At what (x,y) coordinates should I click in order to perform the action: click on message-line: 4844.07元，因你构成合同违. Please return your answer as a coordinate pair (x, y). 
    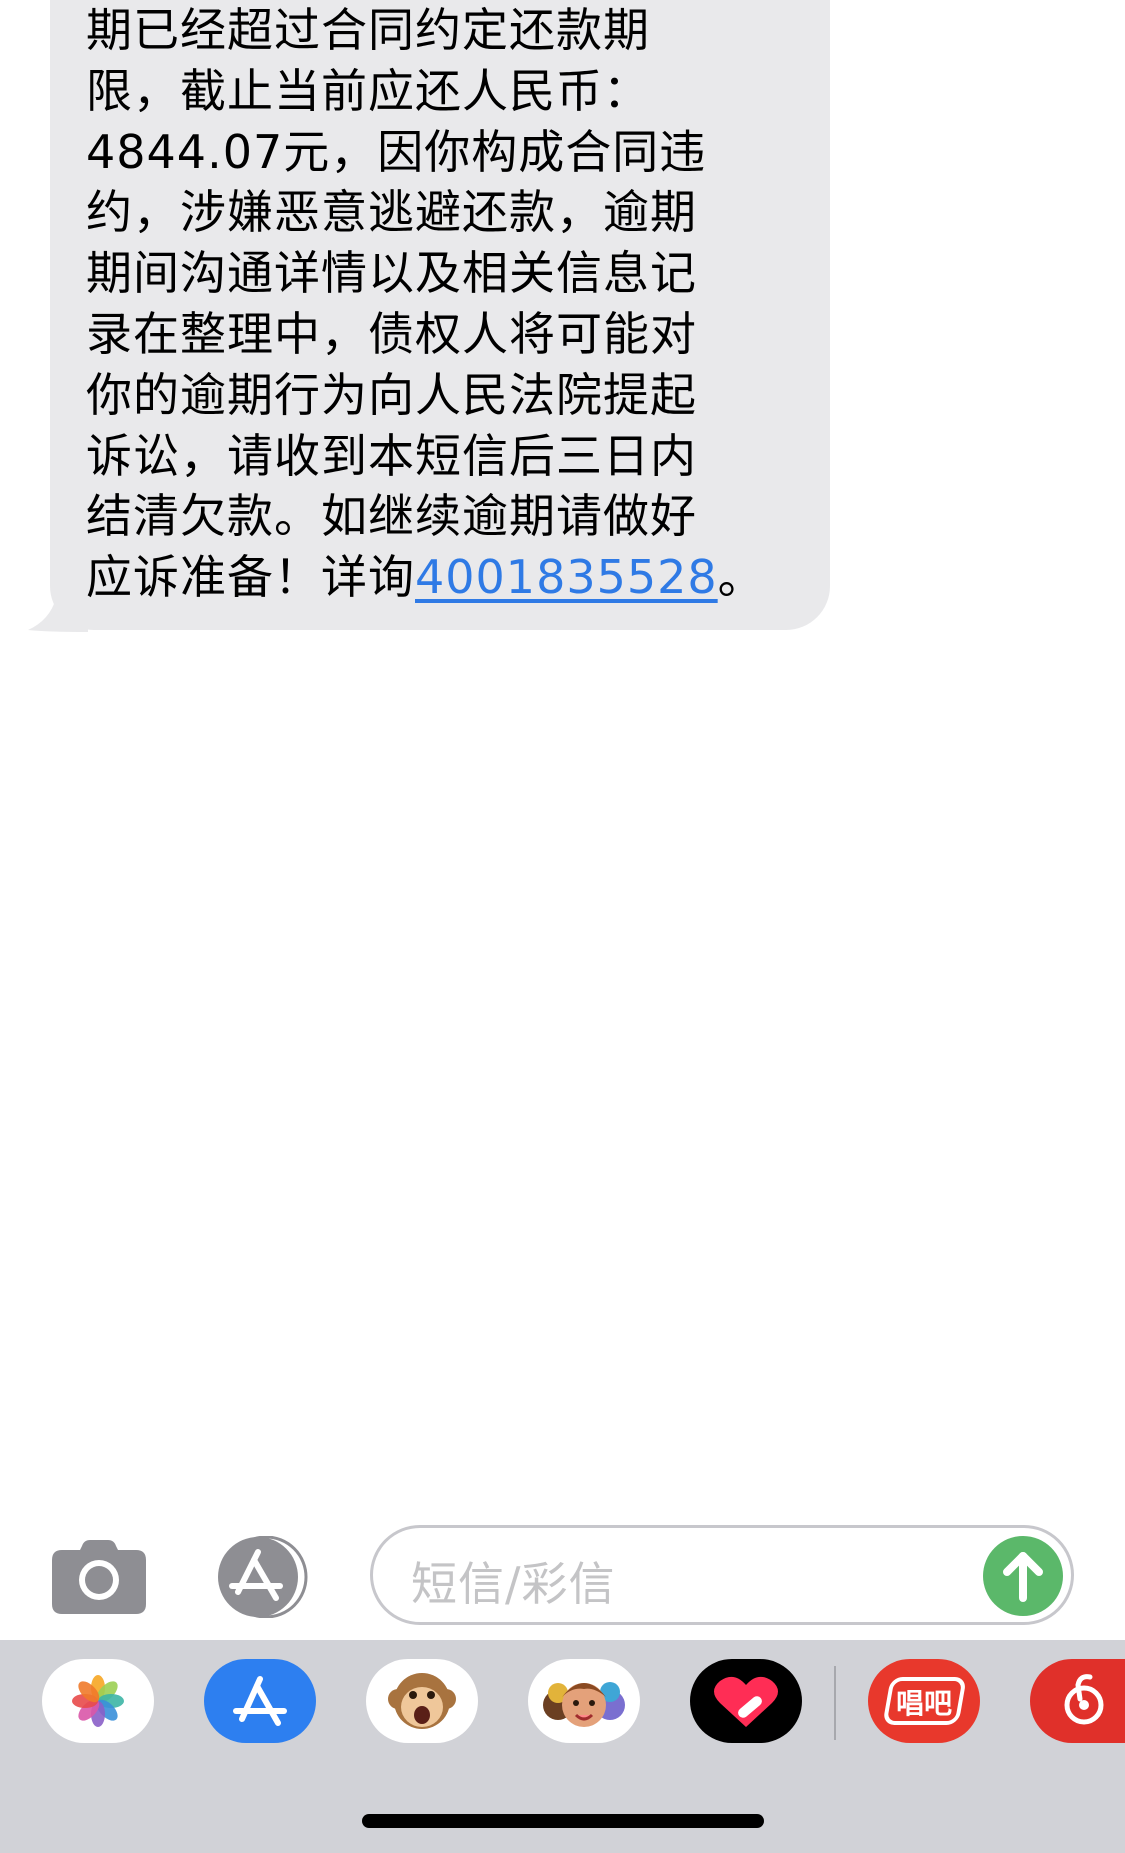
    Looking at the image, I should click on (396, 151).